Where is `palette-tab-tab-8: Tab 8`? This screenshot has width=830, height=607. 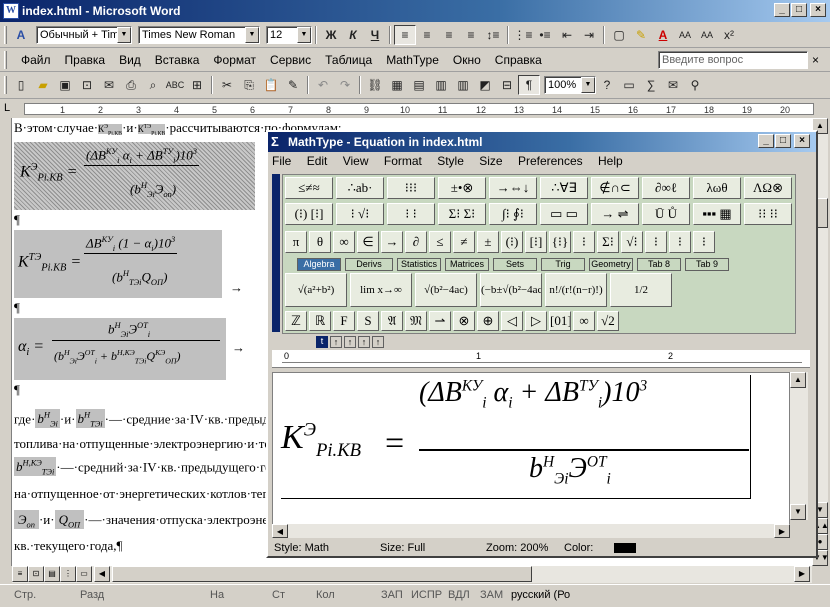 palette-tab-tab-8: Tab 8 is located at coordinates (659, 264).